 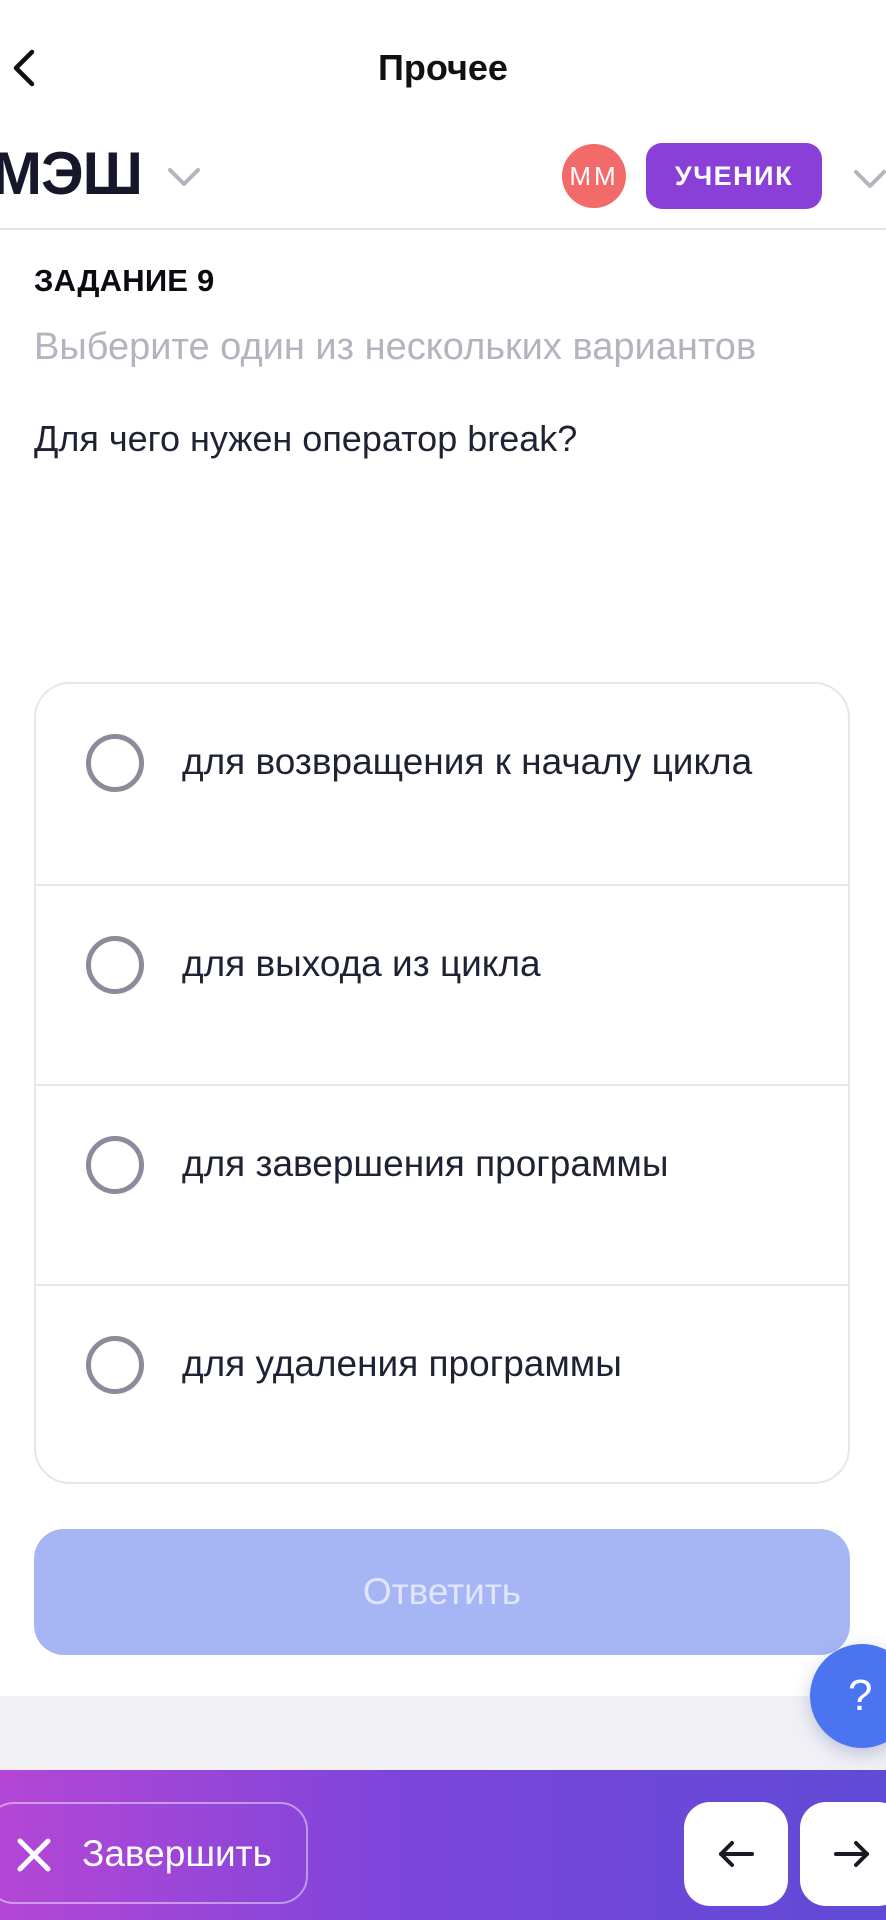 What do you see at coordinates (594, 176) in the screenshot?
I see `avatar: ММ` at bounding box center [594, 176].